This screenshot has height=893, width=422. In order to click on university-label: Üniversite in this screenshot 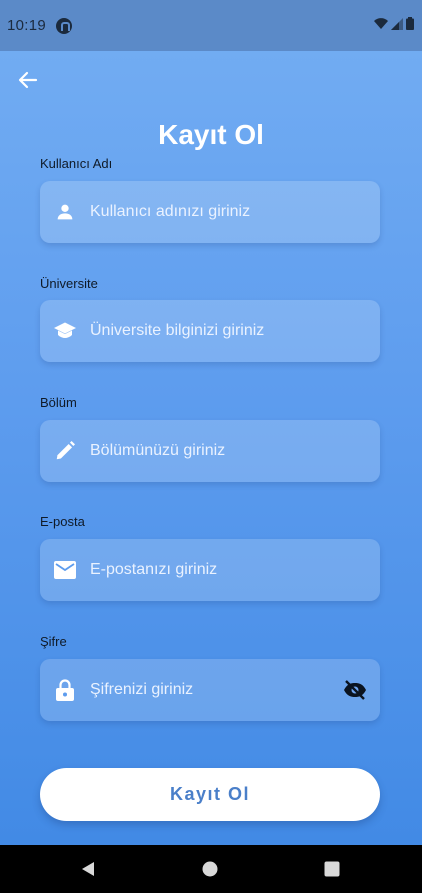, I will do `click(69, 283)`.